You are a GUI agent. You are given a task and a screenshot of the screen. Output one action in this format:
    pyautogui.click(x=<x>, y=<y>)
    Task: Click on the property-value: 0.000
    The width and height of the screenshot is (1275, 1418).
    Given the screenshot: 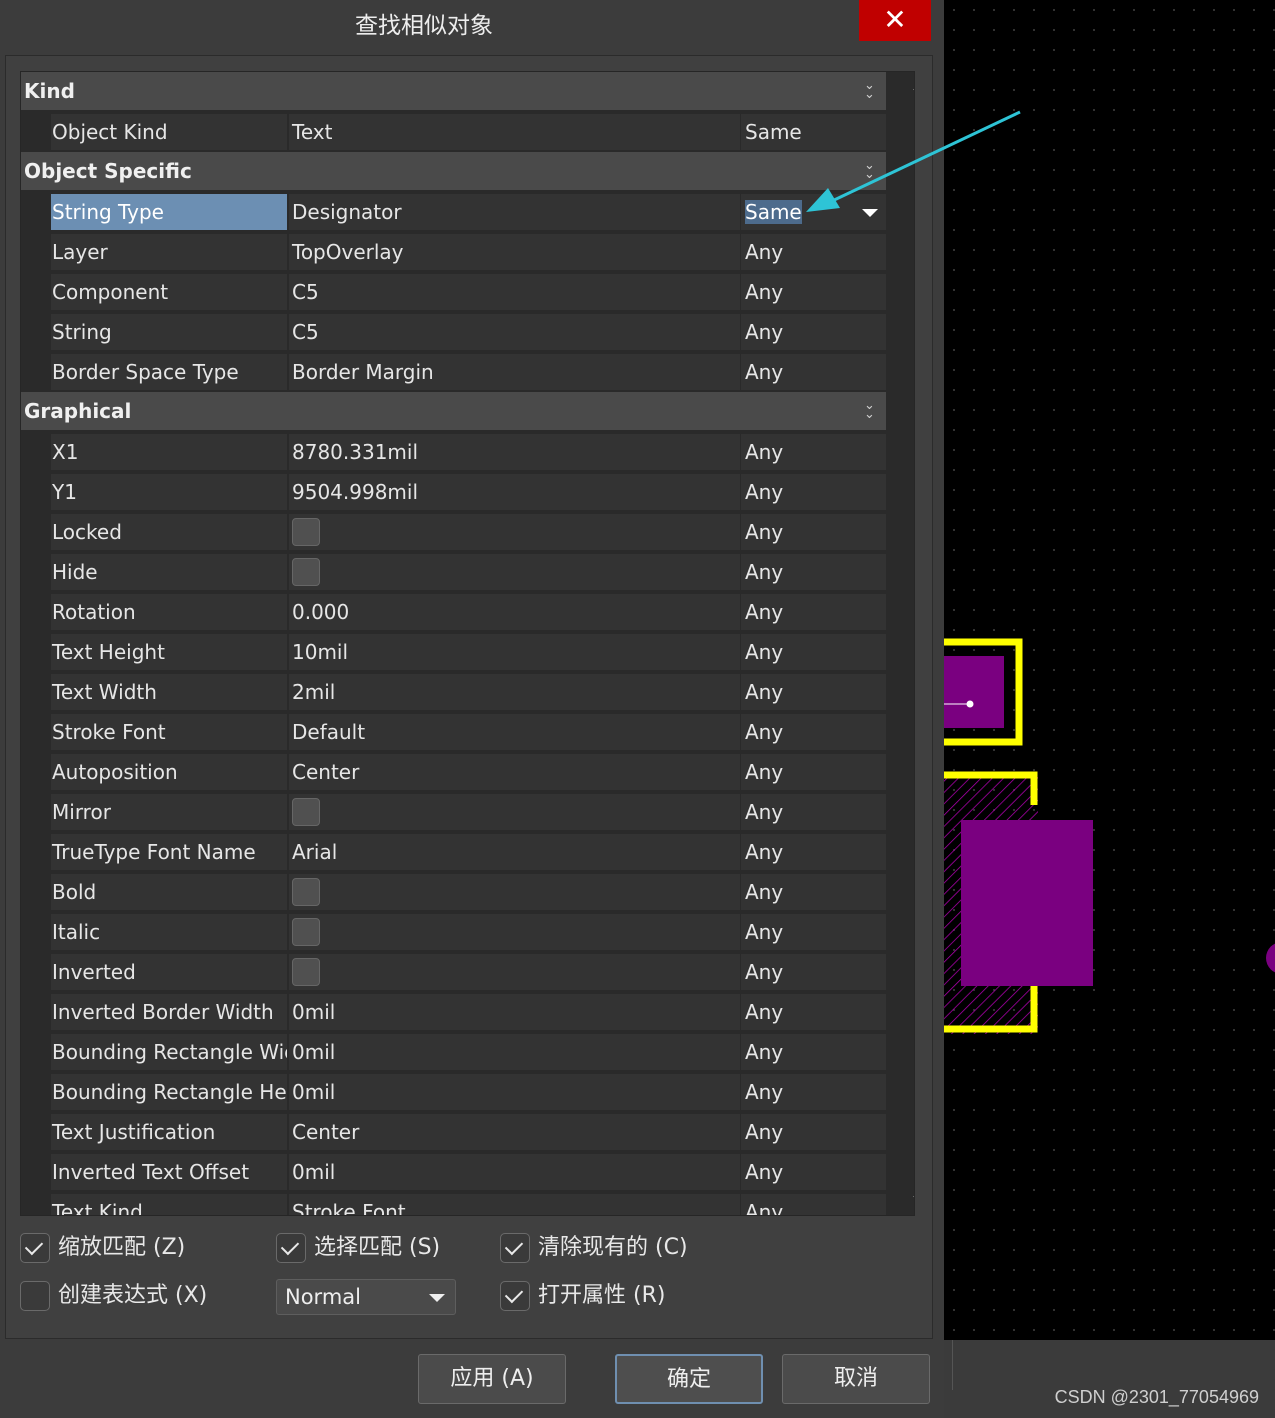 What is the action you would take?
    pyautogui.click(x=514, y=612)
    